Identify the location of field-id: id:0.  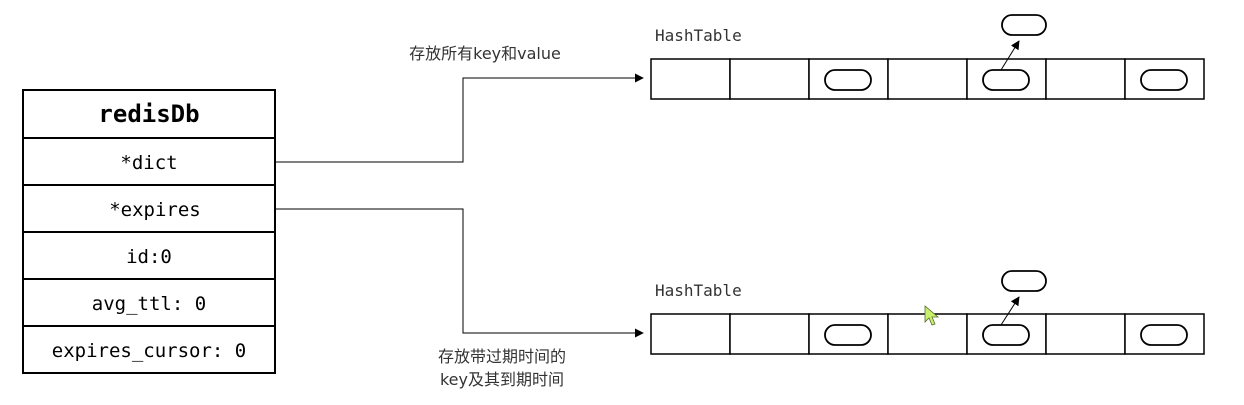
(149, 257).